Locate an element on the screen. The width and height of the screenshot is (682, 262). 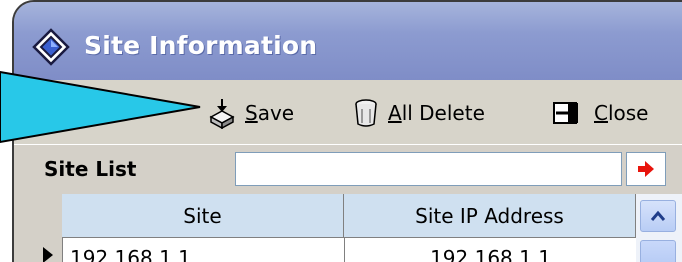
column-header-site-ip: Site IP Address is located at coordinates (490, 216).